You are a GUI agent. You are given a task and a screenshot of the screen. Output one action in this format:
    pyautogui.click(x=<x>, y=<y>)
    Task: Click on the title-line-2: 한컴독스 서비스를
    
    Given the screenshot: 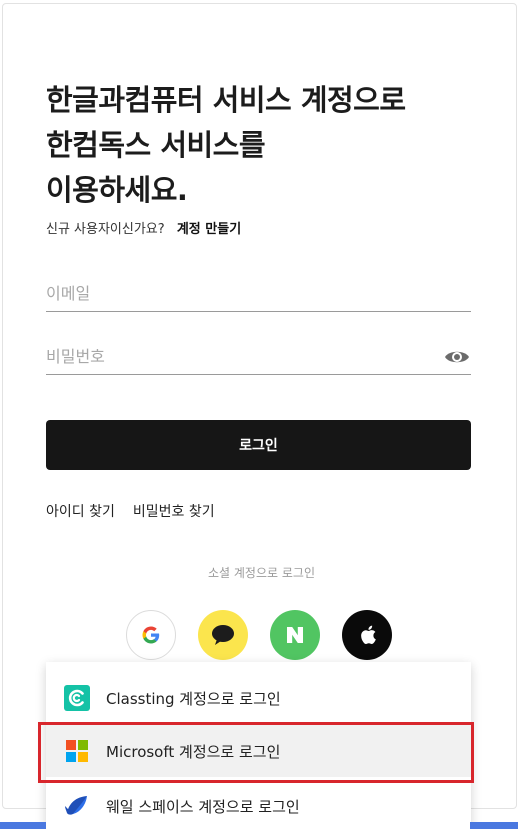 What is the action you would take?
    pyautogui.click(x=156, y=145)
    